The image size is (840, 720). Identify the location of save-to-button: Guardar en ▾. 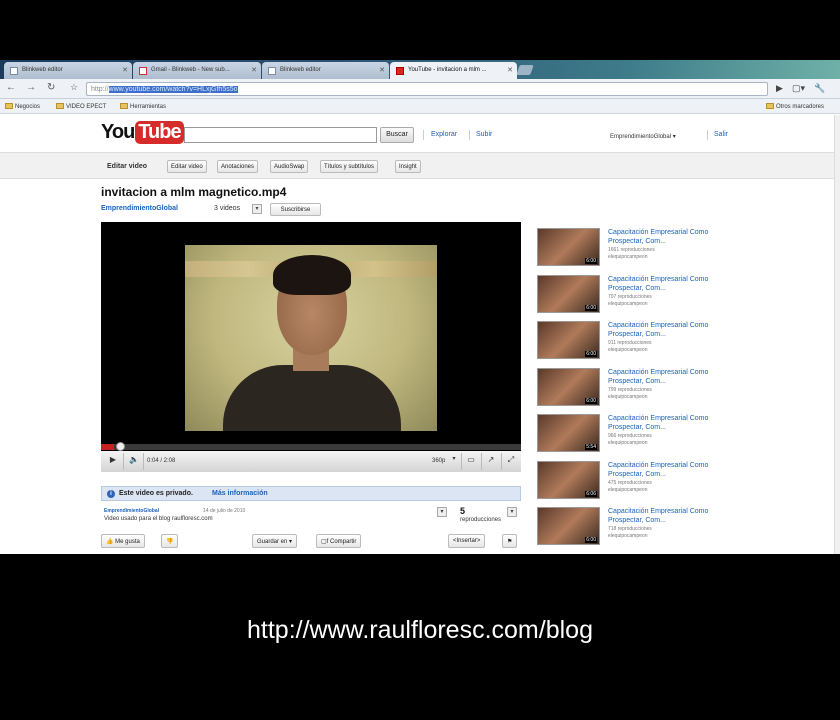
(275, 541).